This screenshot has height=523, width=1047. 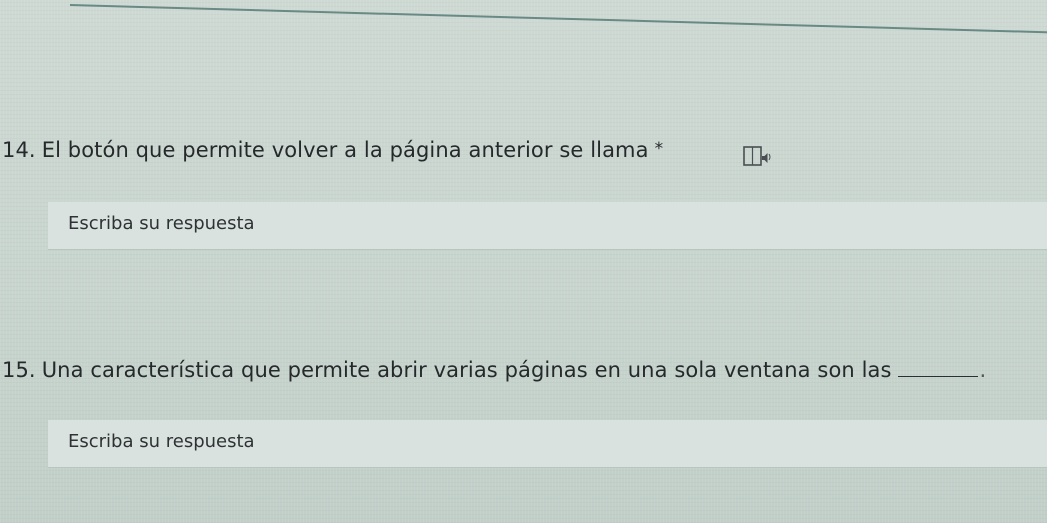 I want to click on question-number: 15., so click(x=19, y=370).